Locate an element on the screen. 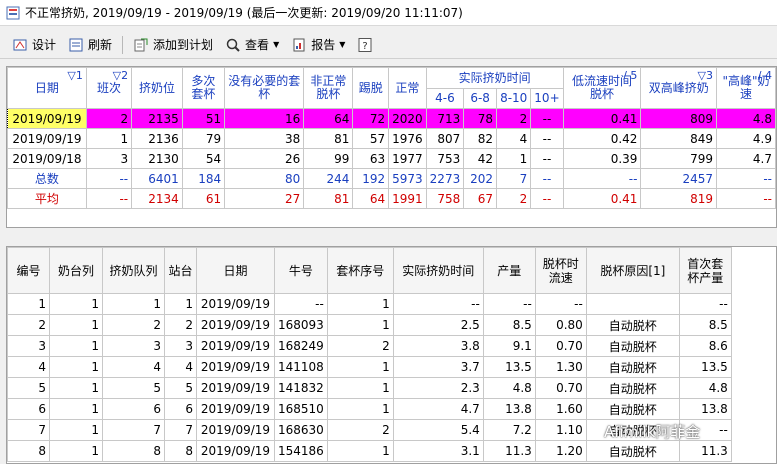  detail-cell: 1.60 is located at coordinates (560, 409).